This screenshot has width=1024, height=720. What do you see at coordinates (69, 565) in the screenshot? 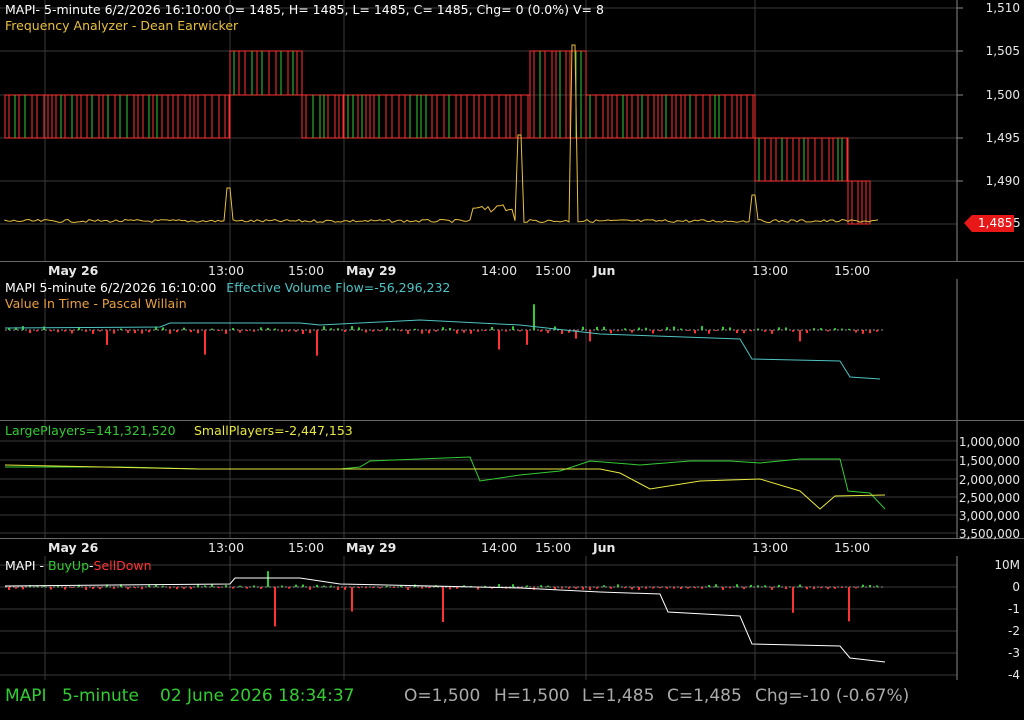
I see `buyup-label: BuyUp` at bounding box center [69, 565].